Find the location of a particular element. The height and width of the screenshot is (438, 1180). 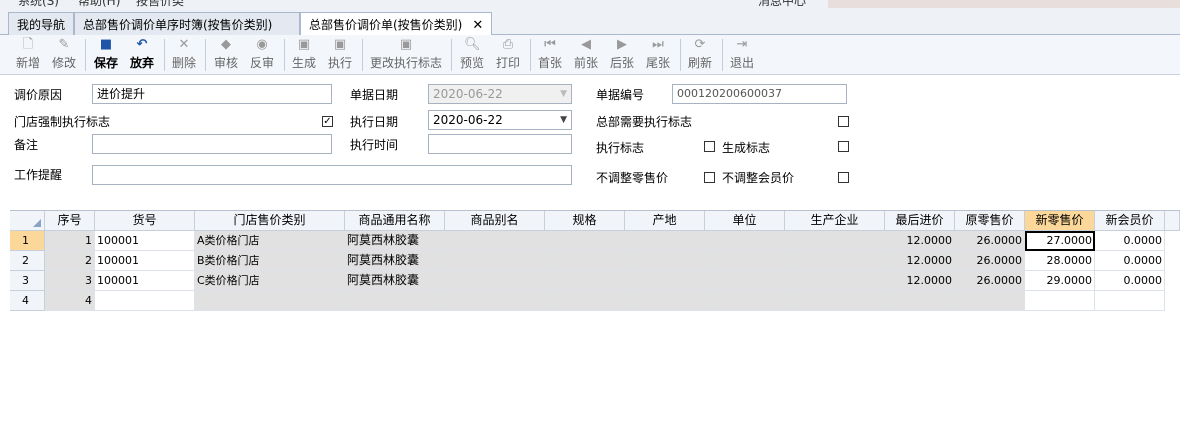

change-exec-flag-button: ▣ 更改执行标志 is located at coordinates (406, 55).